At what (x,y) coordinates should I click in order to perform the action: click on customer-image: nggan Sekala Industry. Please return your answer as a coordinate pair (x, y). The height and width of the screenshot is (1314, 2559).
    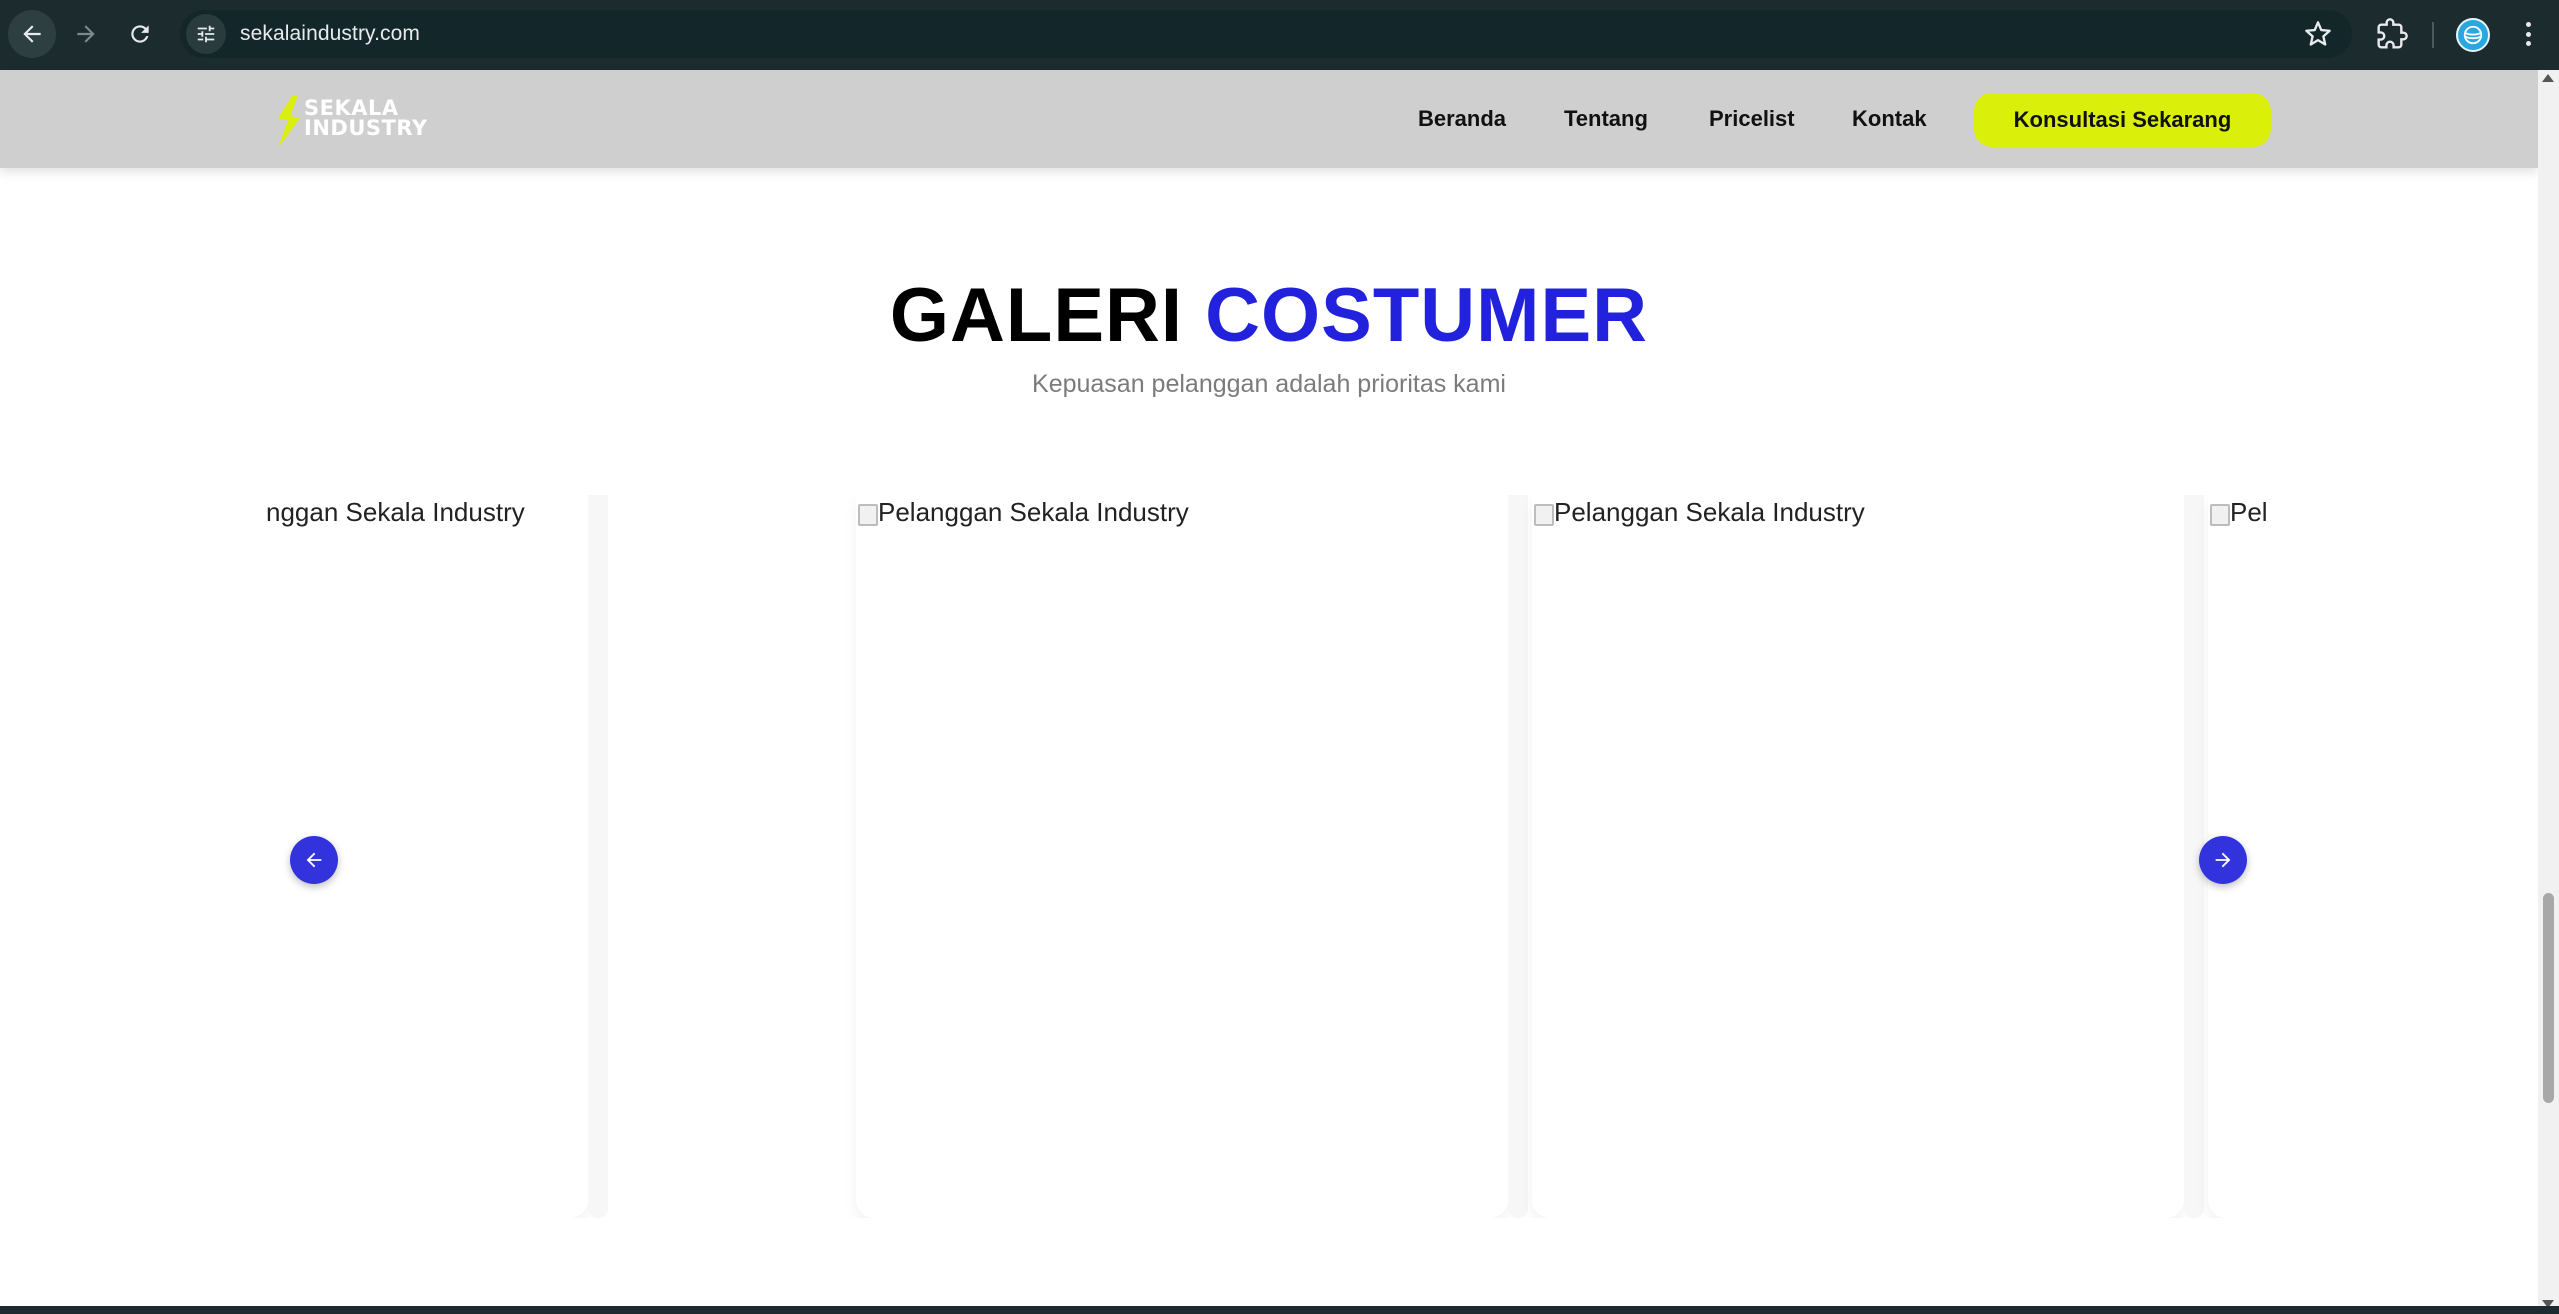
    Looking at the image, I should click on (395, 512).